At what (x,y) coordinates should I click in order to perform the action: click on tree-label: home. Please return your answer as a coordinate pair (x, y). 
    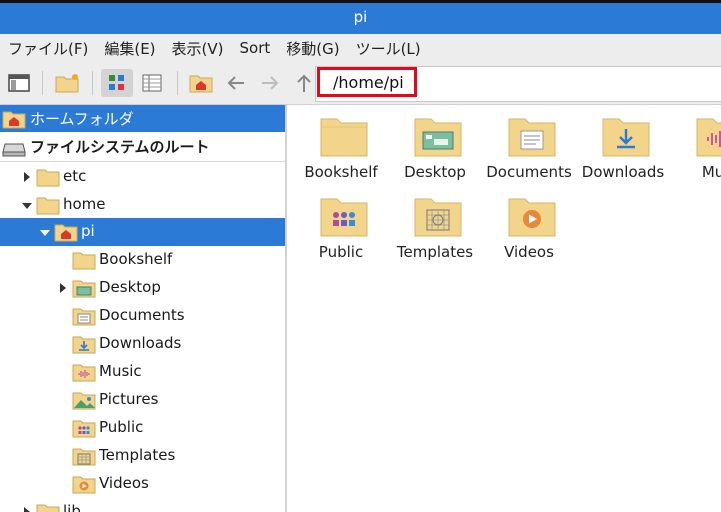
    Looking at the image, I should click on (84, 204).